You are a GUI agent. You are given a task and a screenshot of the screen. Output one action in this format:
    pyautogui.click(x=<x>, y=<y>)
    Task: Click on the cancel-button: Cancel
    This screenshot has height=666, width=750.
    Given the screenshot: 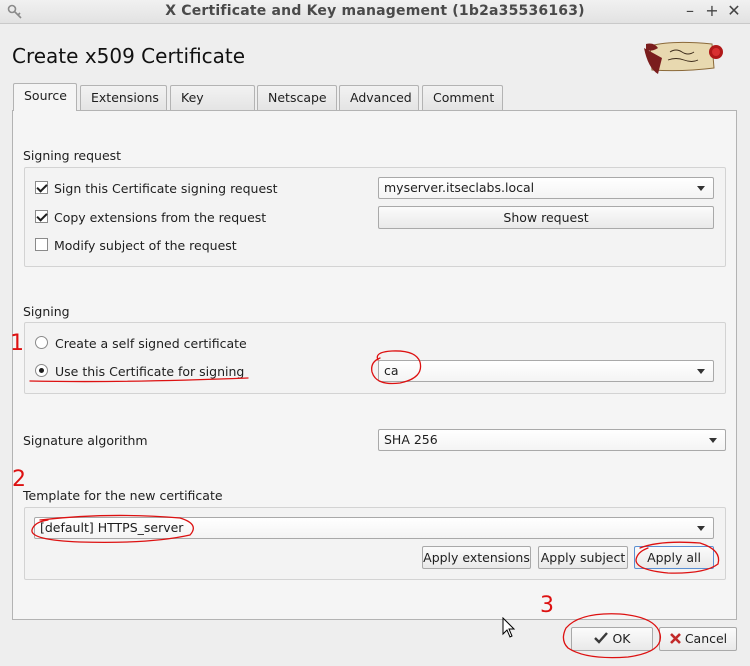 What is the action you would take?
    pyautogui.click(x=698, y=639)
    